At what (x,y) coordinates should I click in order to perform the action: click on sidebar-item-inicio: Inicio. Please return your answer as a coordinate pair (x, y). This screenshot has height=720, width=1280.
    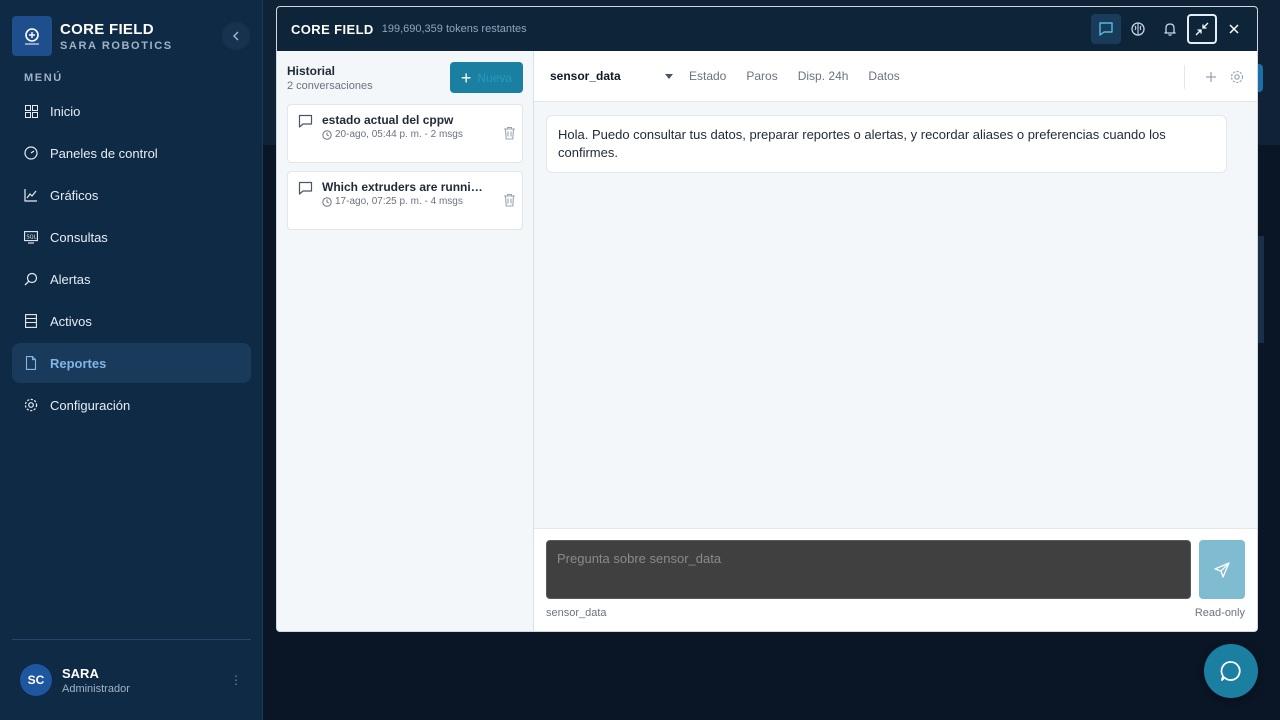
    Looking at the image, I should click on (131, 111).